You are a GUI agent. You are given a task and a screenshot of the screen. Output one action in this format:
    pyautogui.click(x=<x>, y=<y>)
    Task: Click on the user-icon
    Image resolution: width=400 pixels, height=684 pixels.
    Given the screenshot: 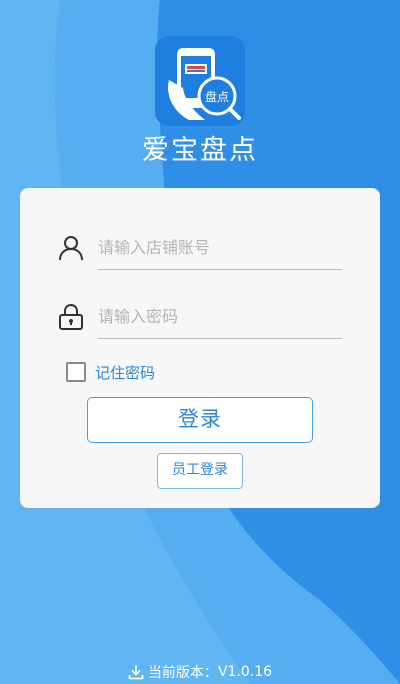 What is the action you would take?
    pyautogui.click(x=71, y=248)
    